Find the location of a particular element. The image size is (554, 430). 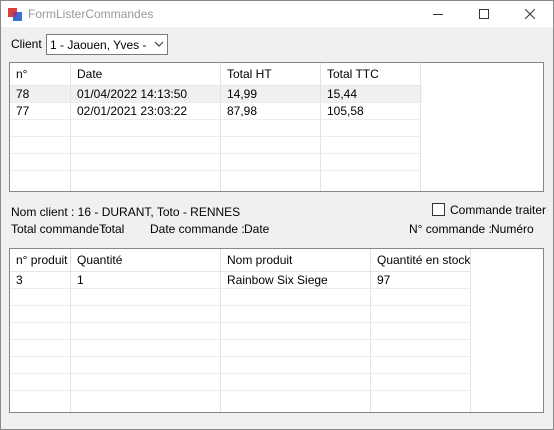

table-row: 77 02/01/2021 23:03:22 87,98 105,58 is located at coordinates (216, 111).